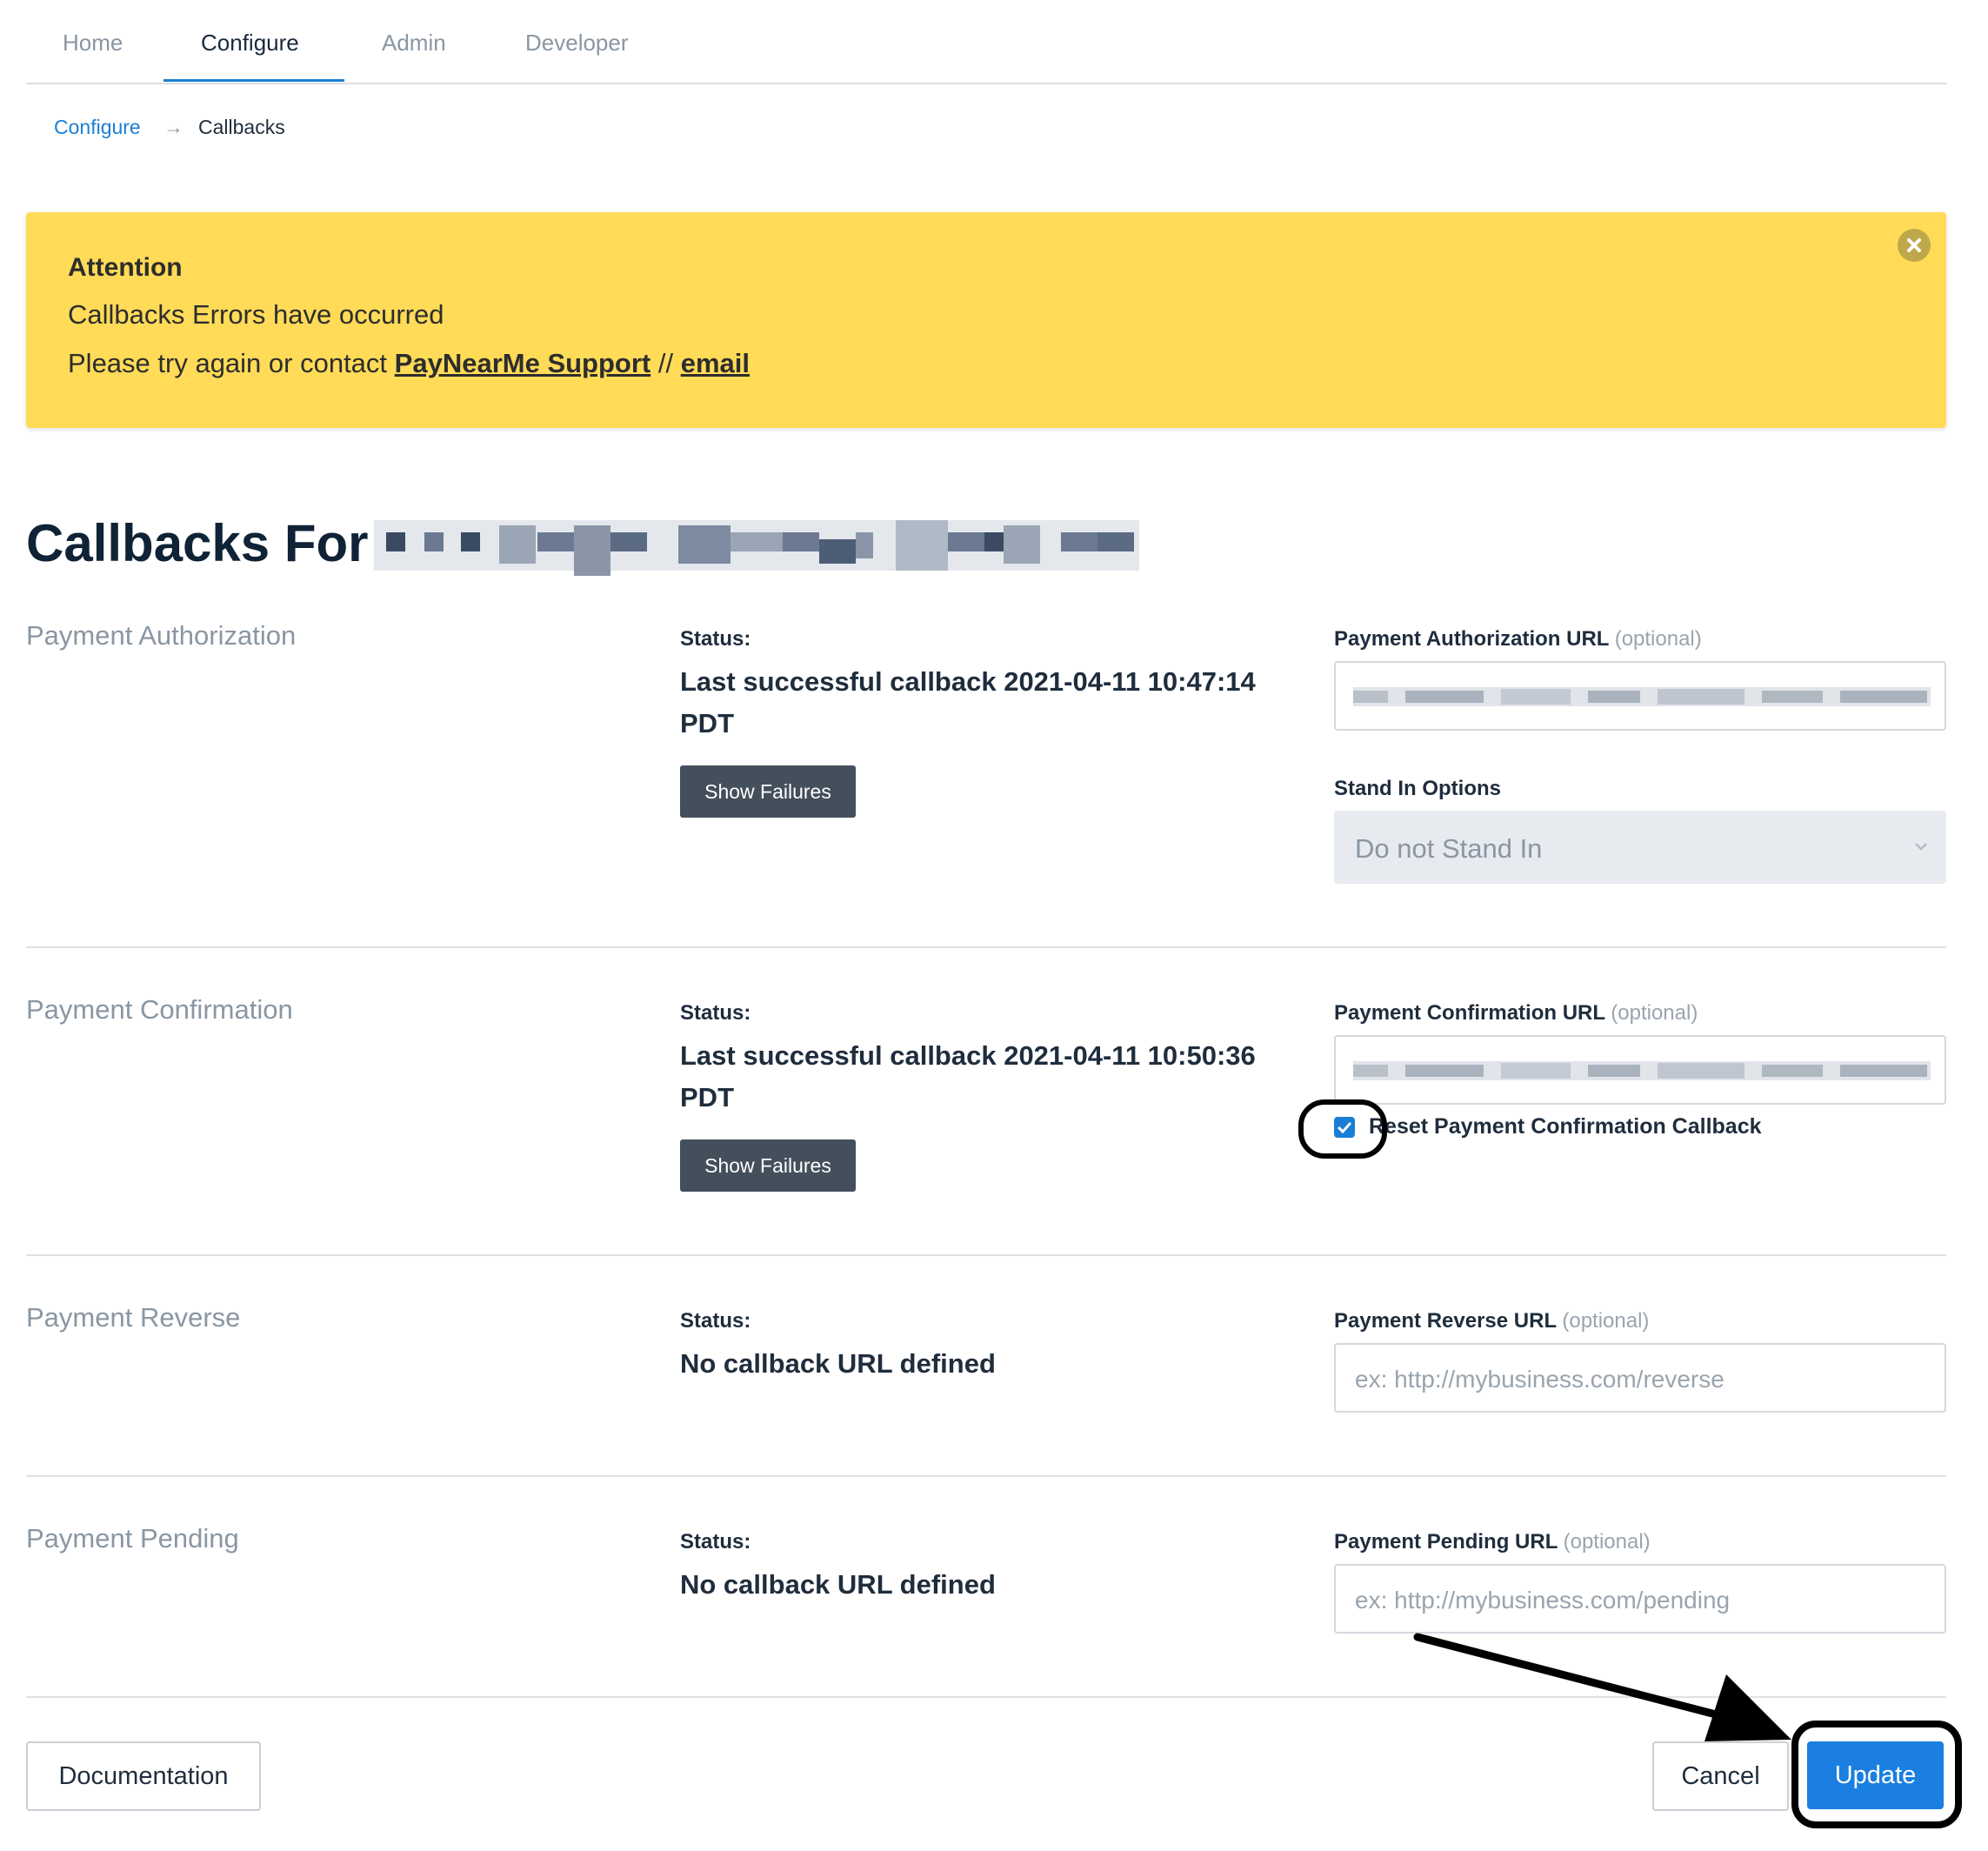 The width and height of the screenshot is (1988, 1851). Describe the element at coordinates (93, 43) in the screenshot. I see `tab-home: Home` at that location.